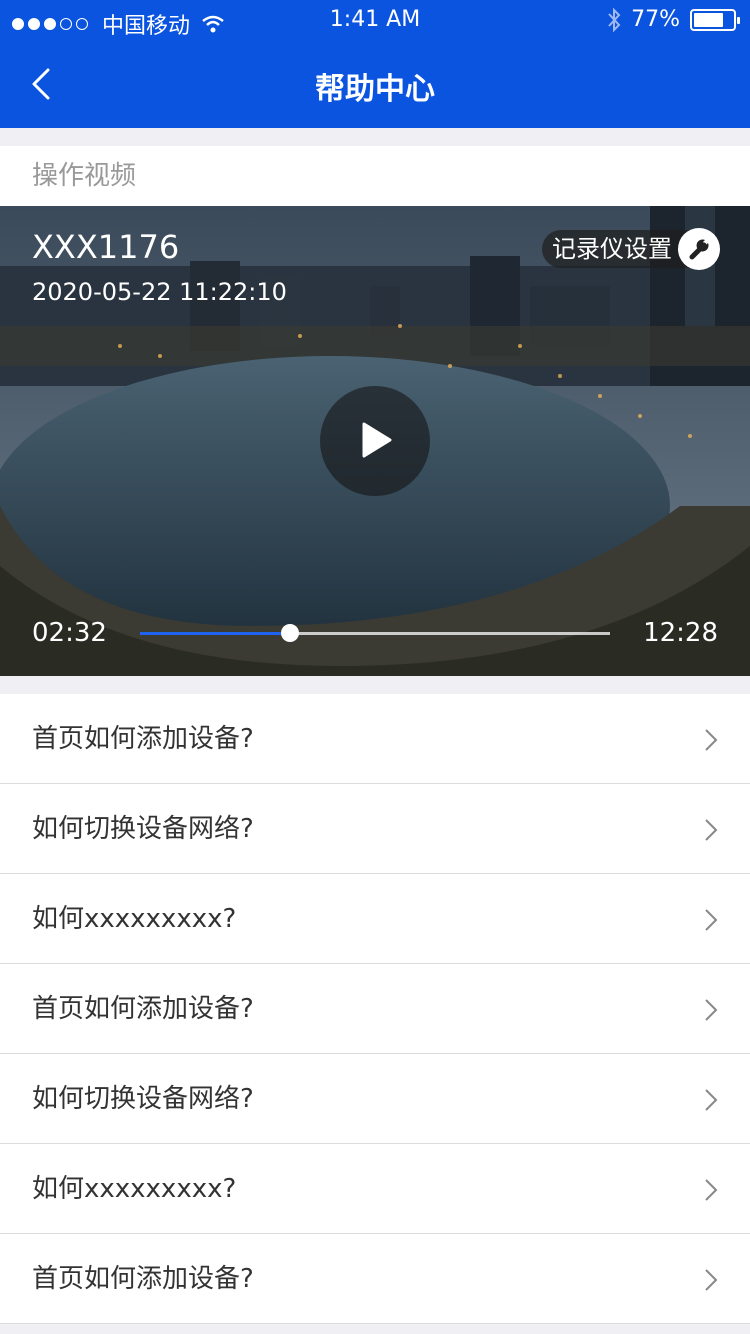 Image resolution: width=750 pixels, height=1334 pixels. Describe the element at coordinates (614, 19) in the screenshot. I see `bluetooth-icon` at that location.